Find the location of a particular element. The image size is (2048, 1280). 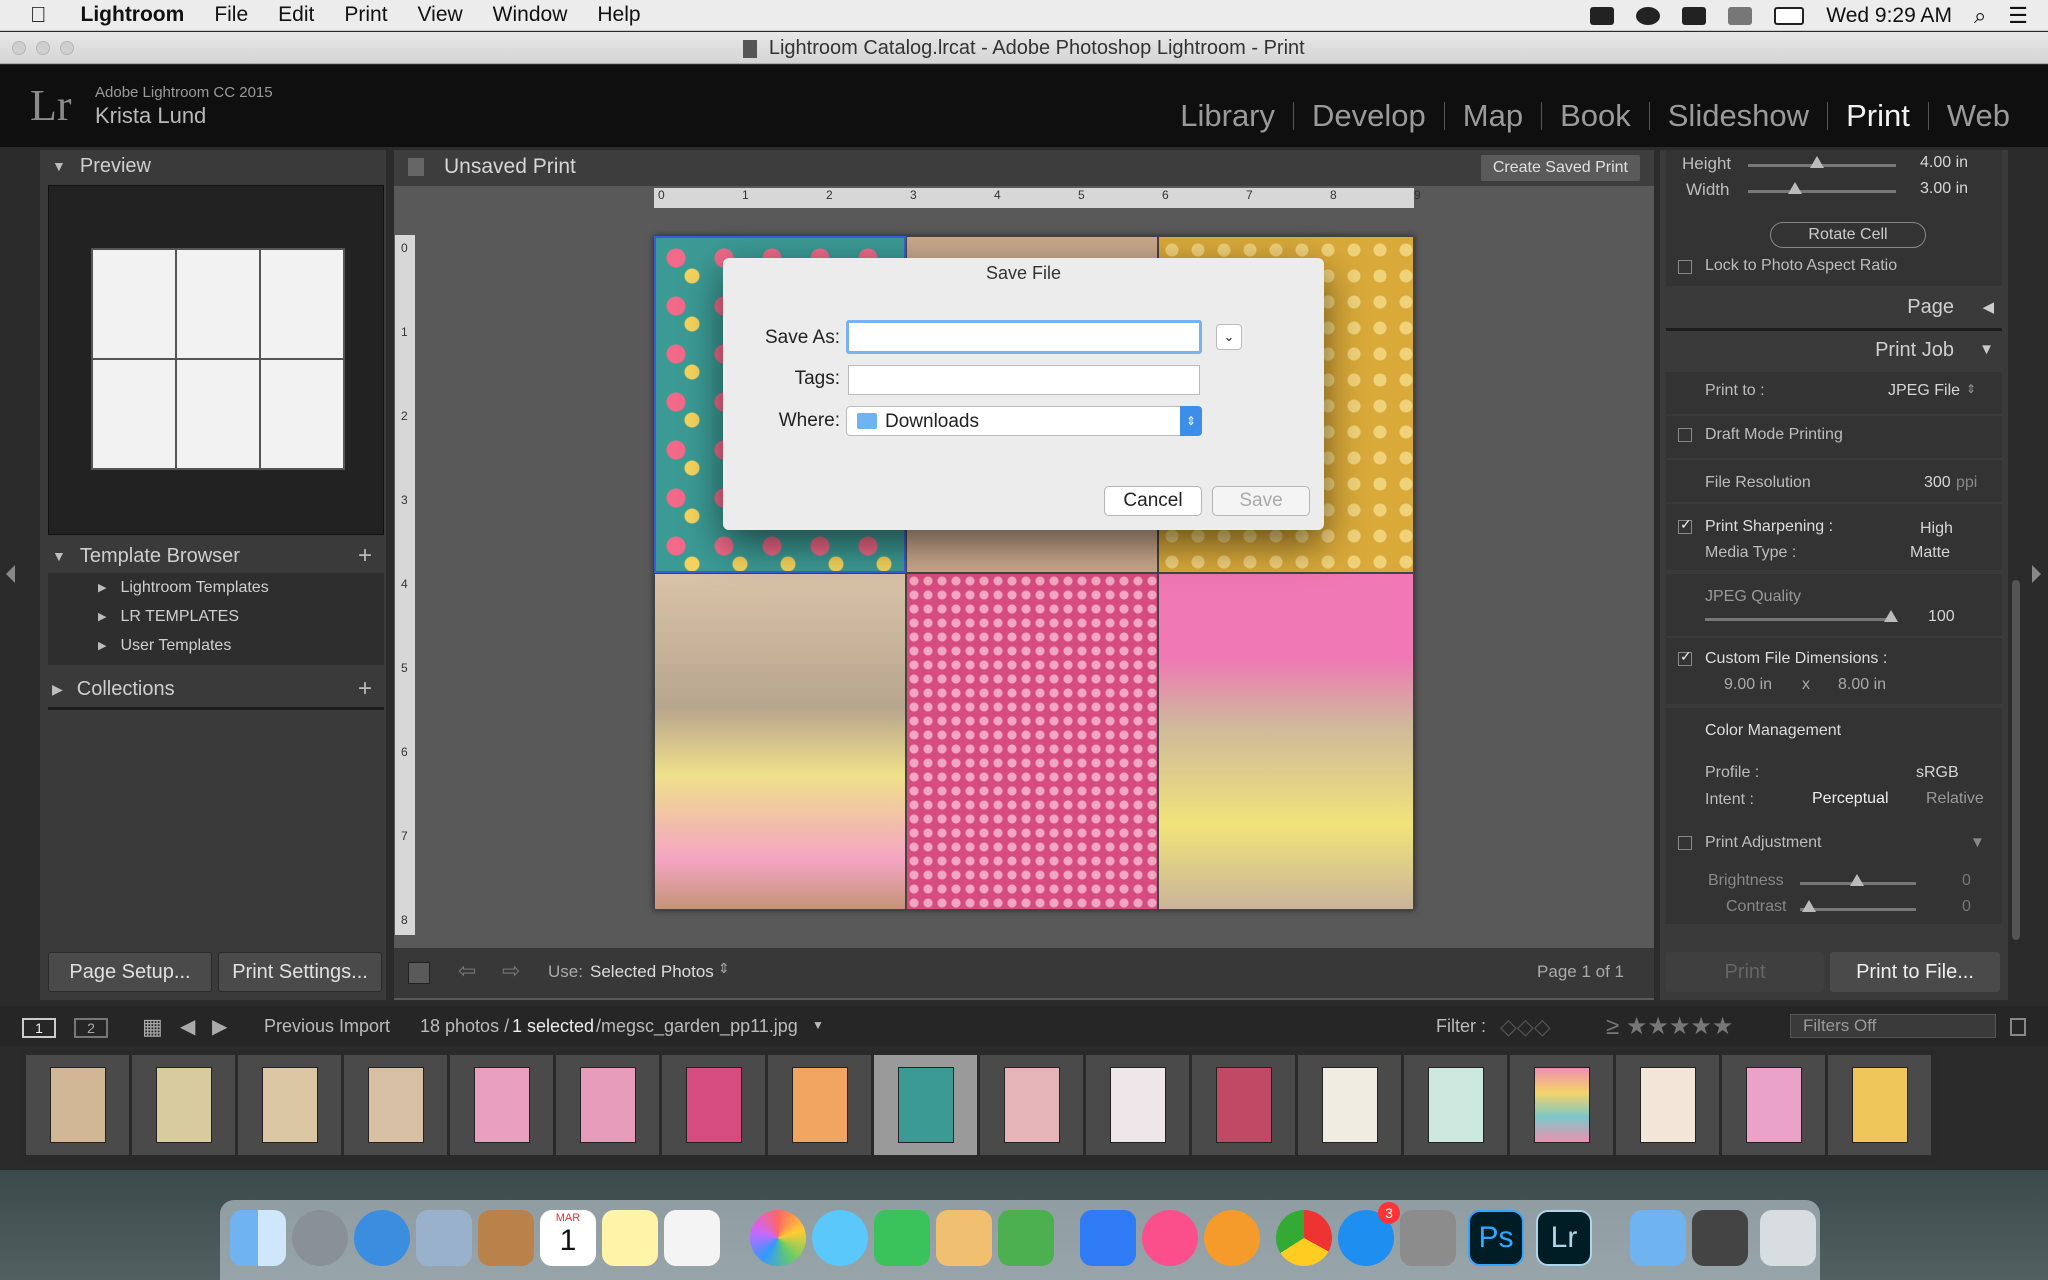

file-resolution-value: 300 is located at coordinates (1937, 483).